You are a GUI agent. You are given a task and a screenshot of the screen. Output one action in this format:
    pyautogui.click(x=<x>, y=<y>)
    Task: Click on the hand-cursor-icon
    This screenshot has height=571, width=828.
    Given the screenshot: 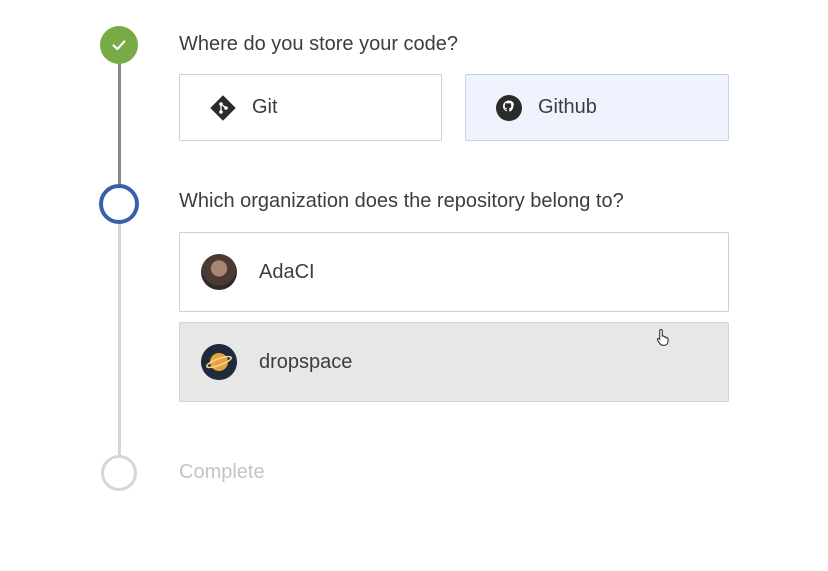 What is the action you would take?
    pyautogui.click(x=662, y=337)
    